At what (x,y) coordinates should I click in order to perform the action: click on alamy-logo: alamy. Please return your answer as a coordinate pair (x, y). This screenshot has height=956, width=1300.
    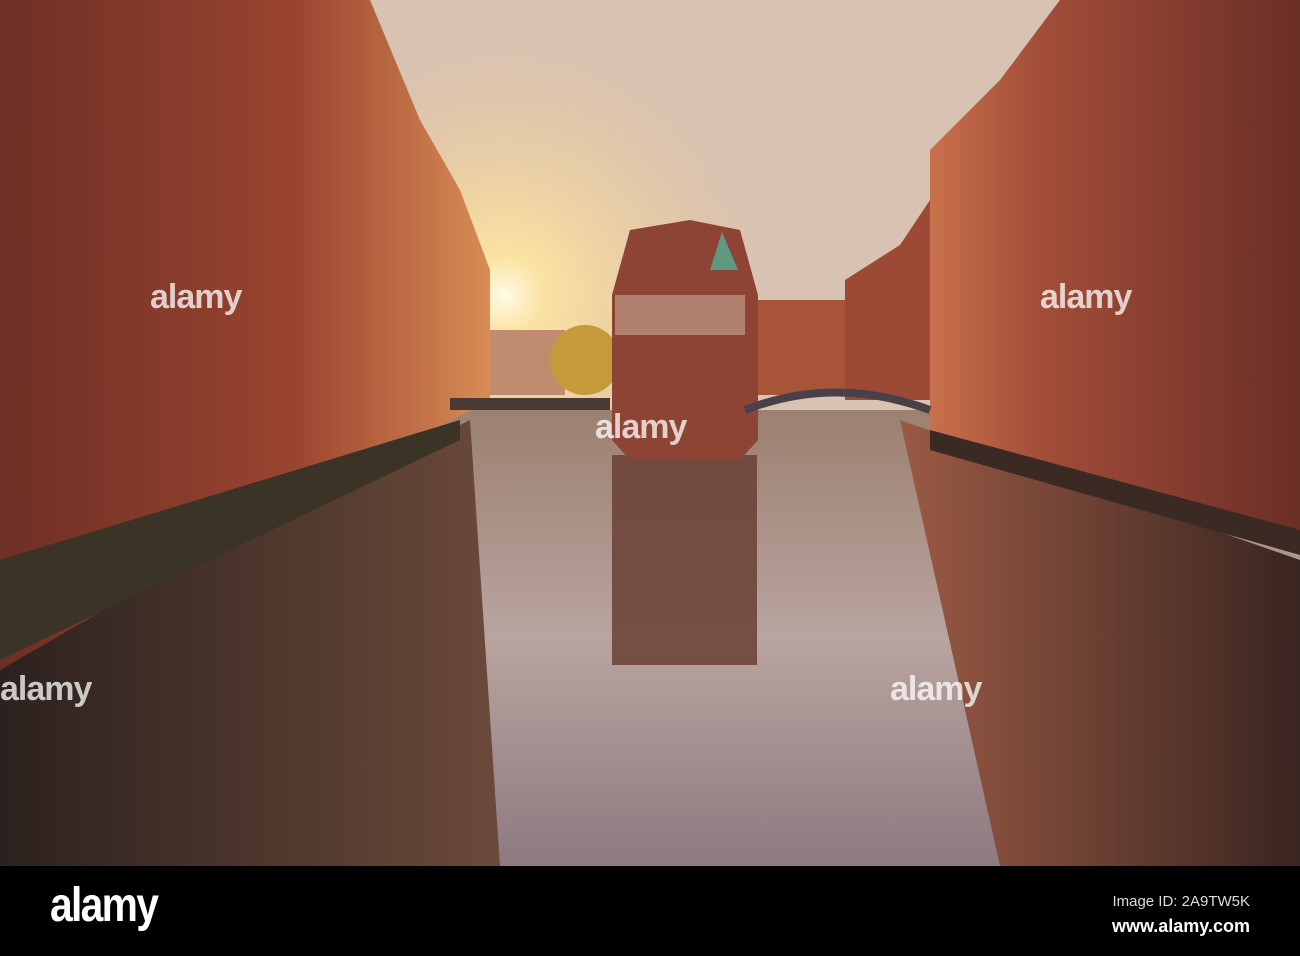
    Looking at the image, I should click on (104, 905).